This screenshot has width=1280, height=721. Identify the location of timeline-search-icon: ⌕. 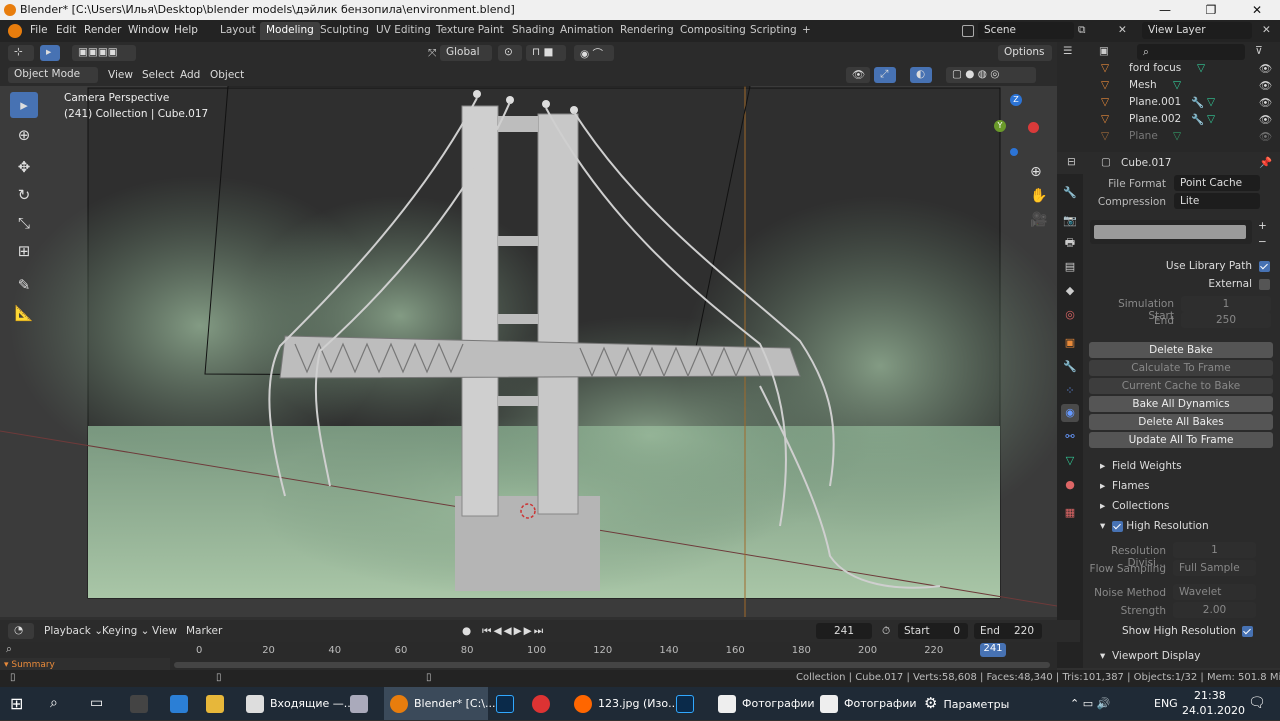
(9, 649).